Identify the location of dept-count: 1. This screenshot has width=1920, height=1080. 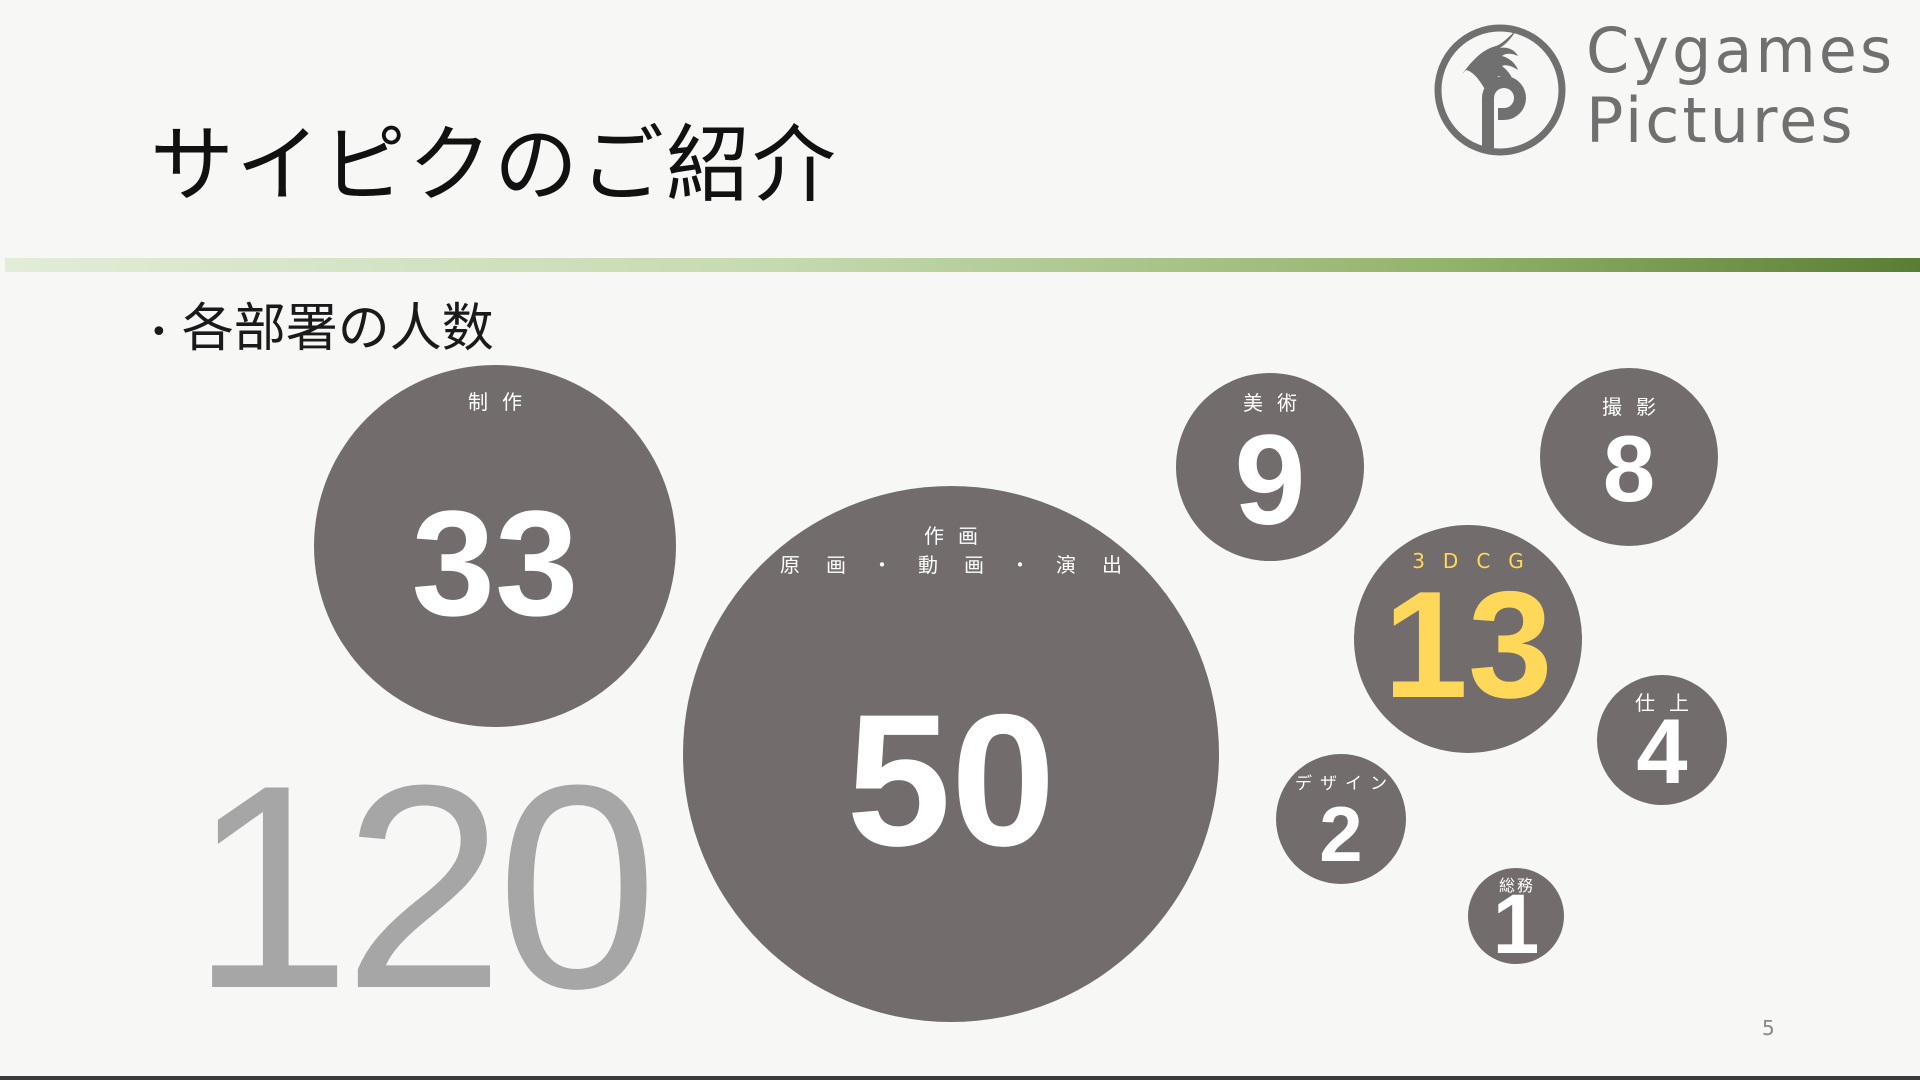
(1516, 924).